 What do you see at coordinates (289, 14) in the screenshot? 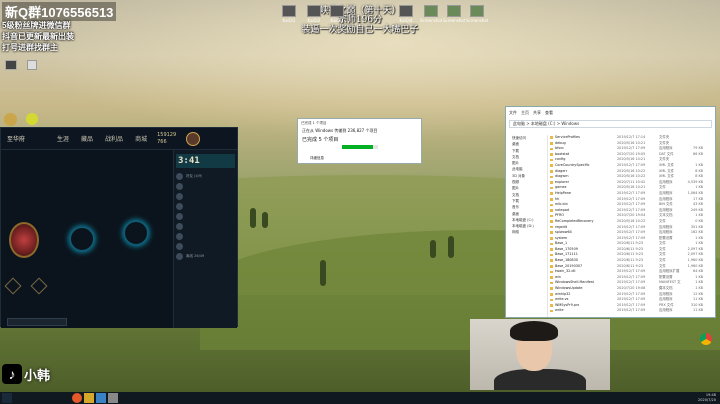
I see `desktop-icon: KaiQi1` at bounding box center [289, 14].